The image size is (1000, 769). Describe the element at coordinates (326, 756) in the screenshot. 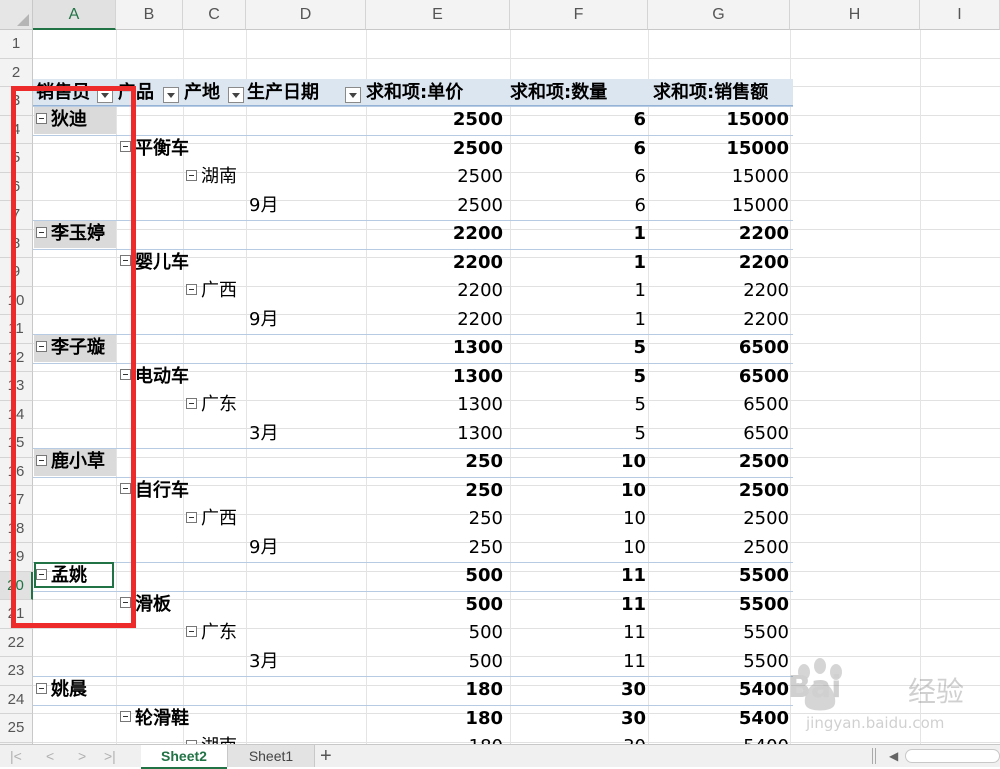

I see `add-sheet-button: +` at that location.